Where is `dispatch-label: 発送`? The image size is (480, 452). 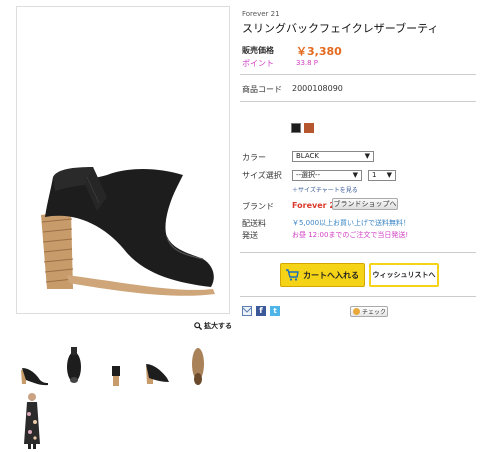
dispatch-label: 発送 is located at coordinates (250, 235).